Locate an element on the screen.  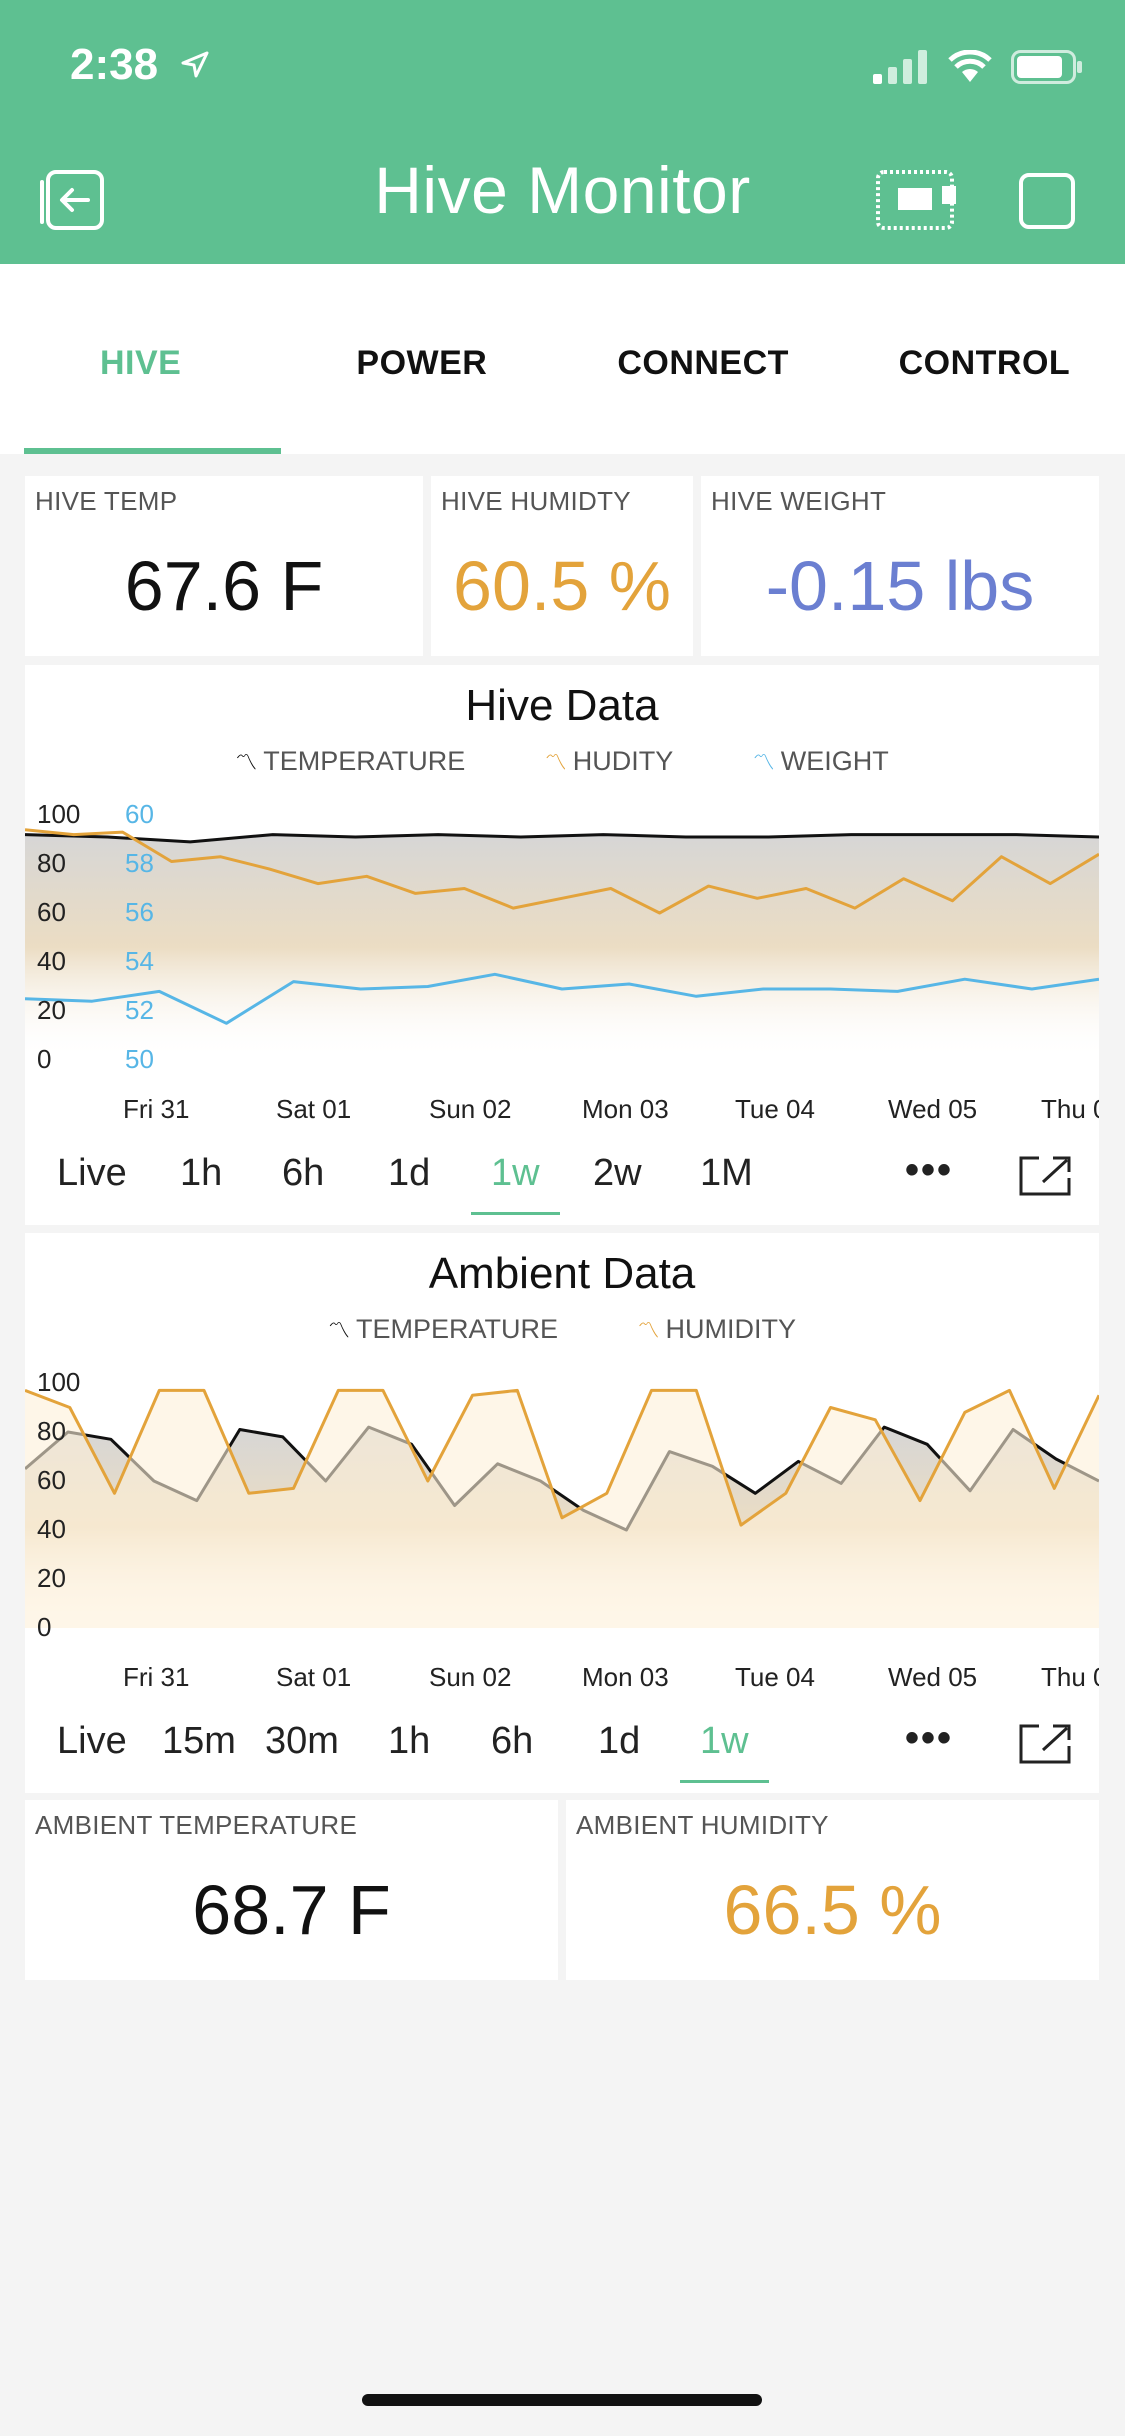
hive-humidity-label: HIVE HUMIDTY is located at coordinates (536, 501).